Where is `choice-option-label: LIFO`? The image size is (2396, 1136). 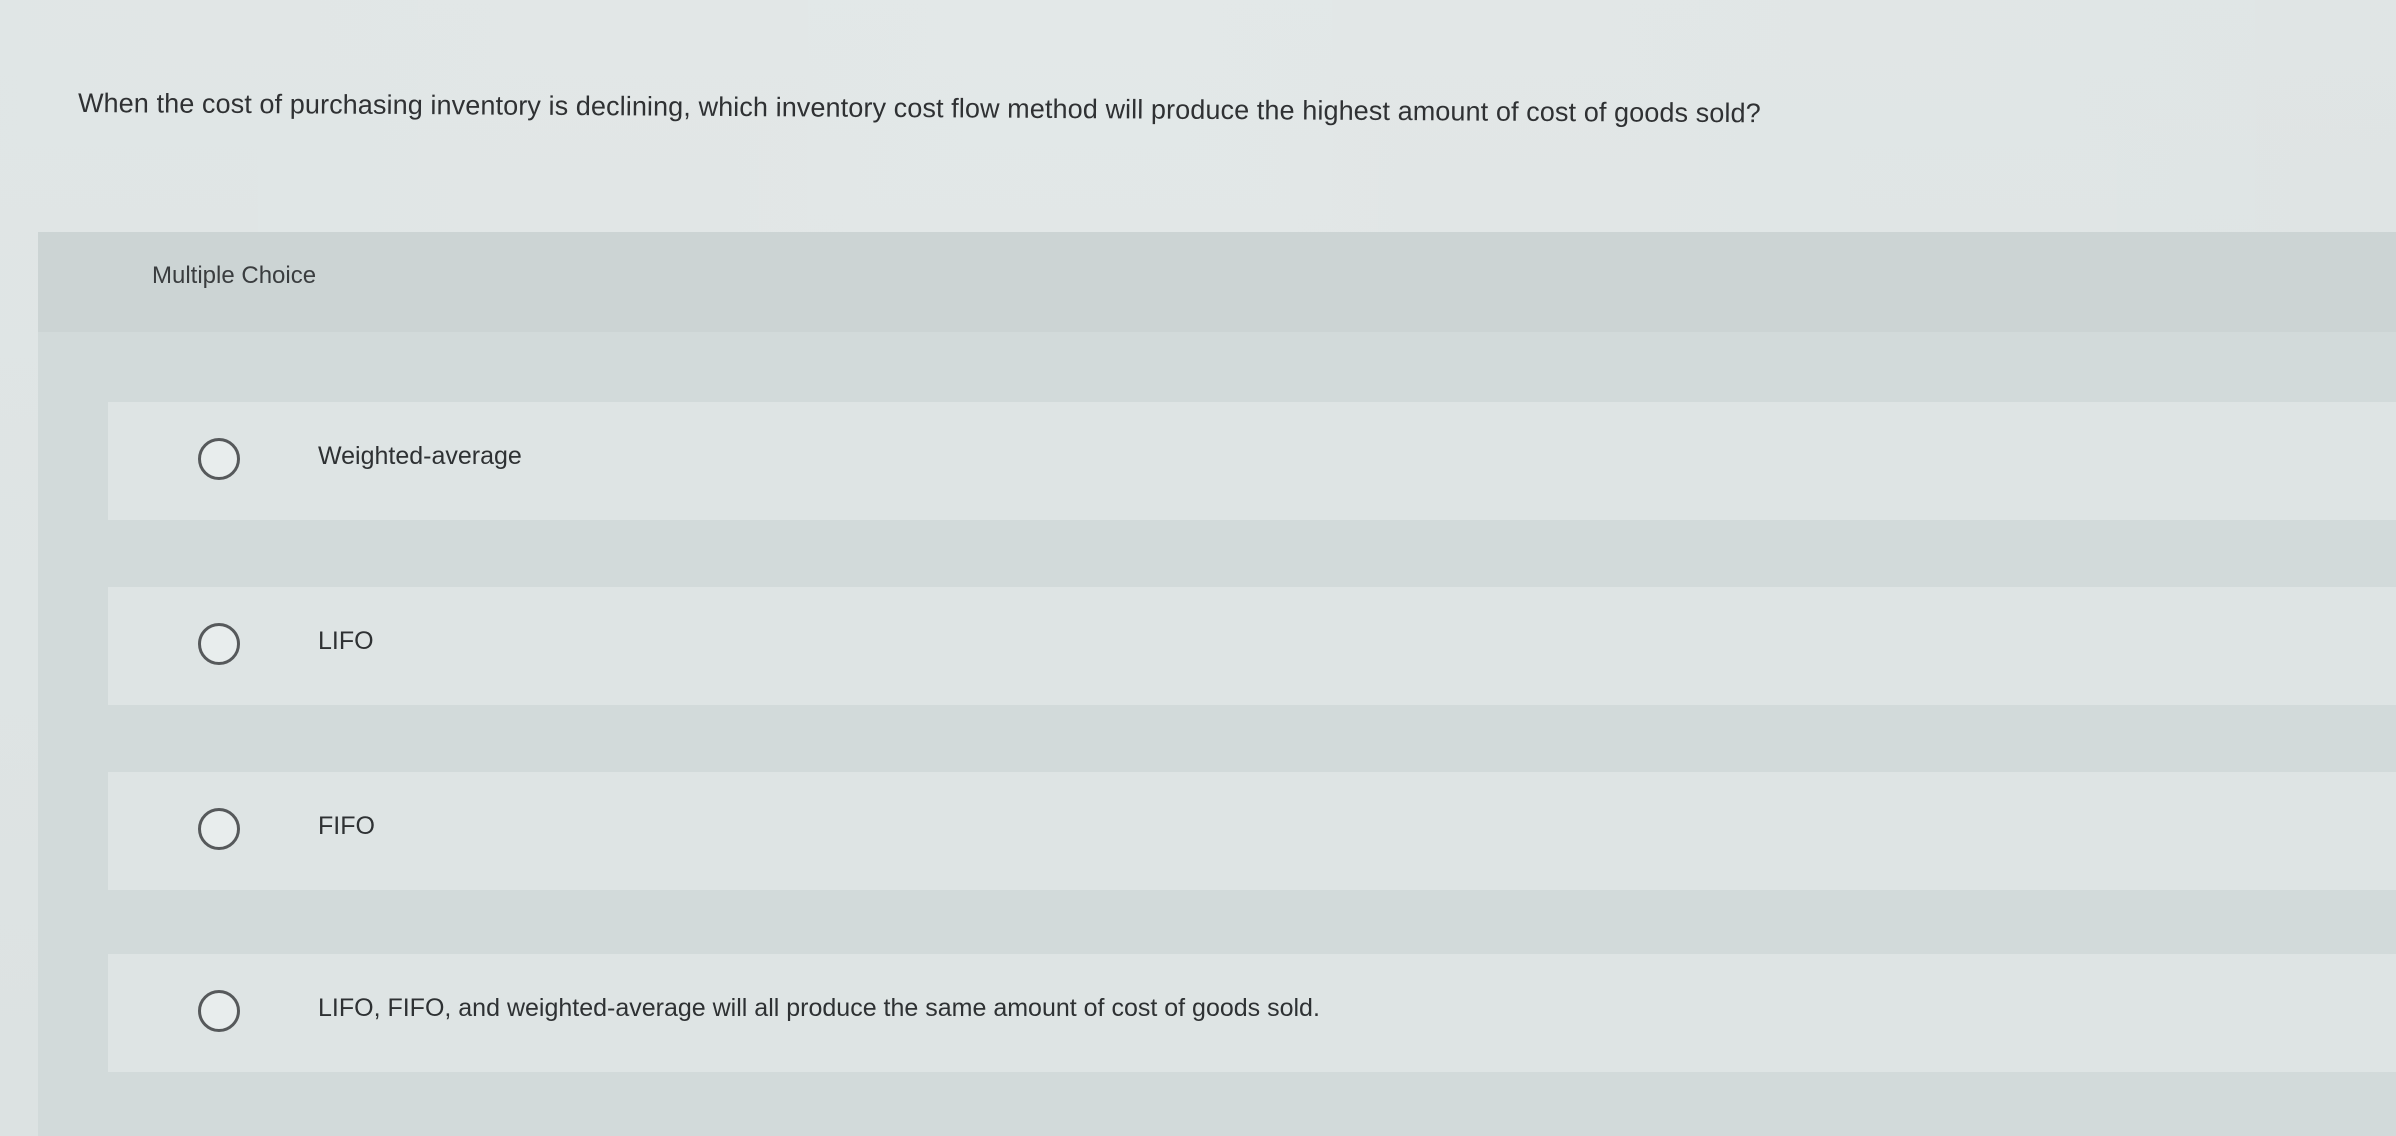 choice-option-label: LIFO is located at coordinates (346, 641).